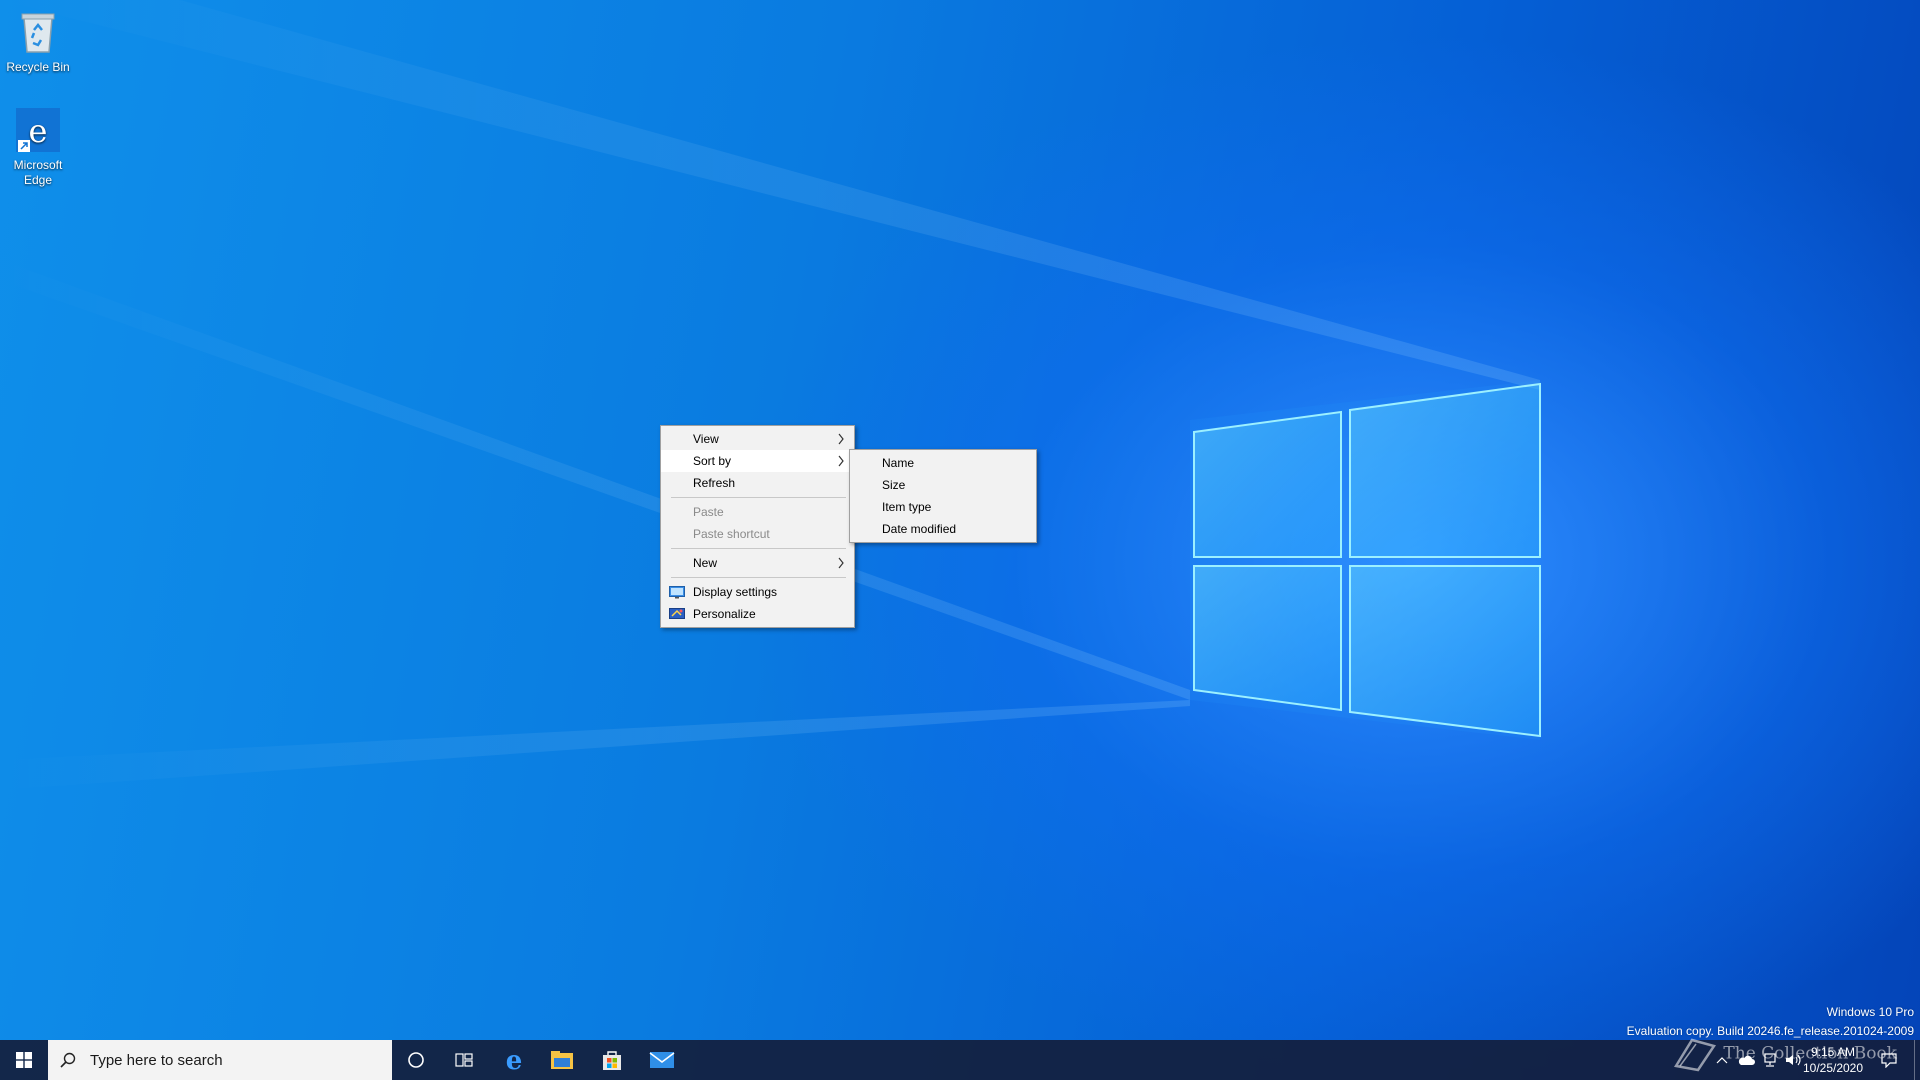  I want to click on store-icon, so click(612, 1060).